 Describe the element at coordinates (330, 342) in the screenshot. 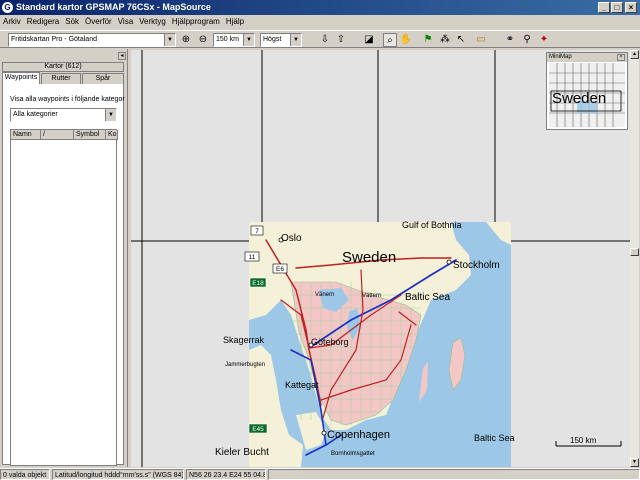

I see `label-goteborg: Göteborg` at that location.